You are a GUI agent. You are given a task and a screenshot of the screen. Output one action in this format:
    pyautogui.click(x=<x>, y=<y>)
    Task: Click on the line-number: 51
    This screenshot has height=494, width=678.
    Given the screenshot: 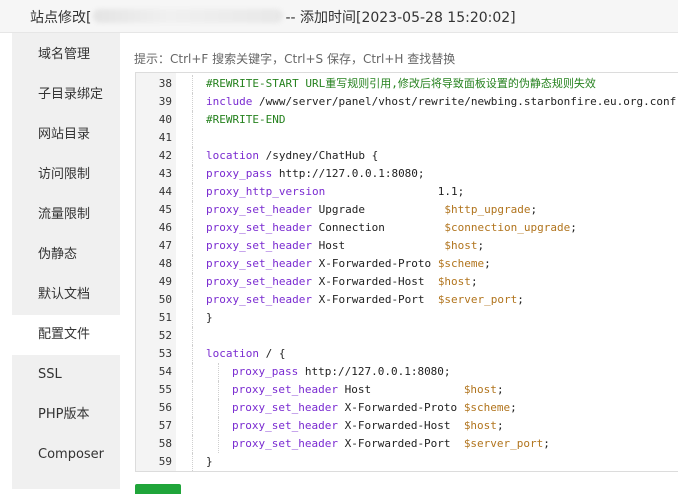 What is the action you would take?
    pyautogui.click(x=165, y=317)
    